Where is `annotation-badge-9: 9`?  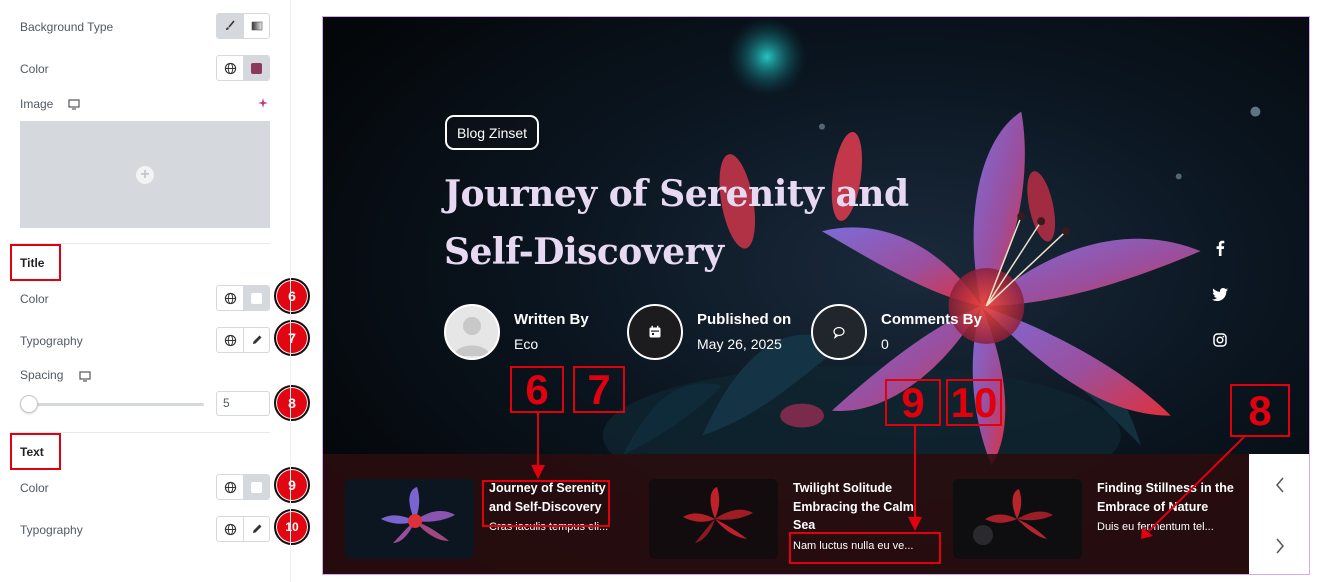
annotation-badge-9: 9 is located at coordinates (292, 485).